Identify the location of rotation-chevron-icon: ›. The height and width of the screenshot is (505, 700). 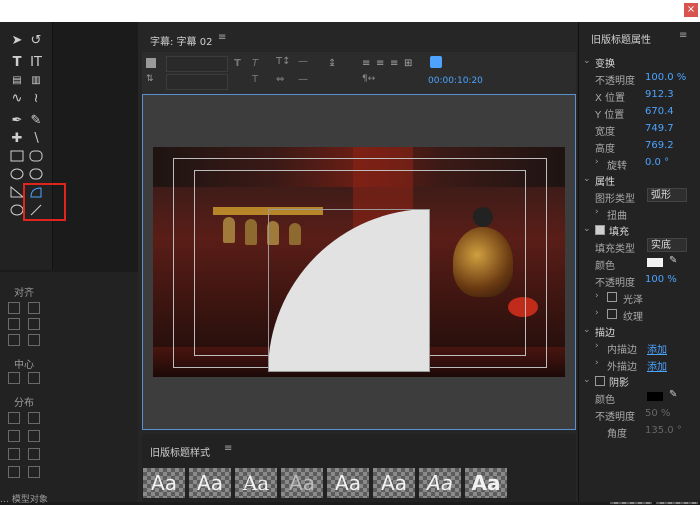
(597, 162).